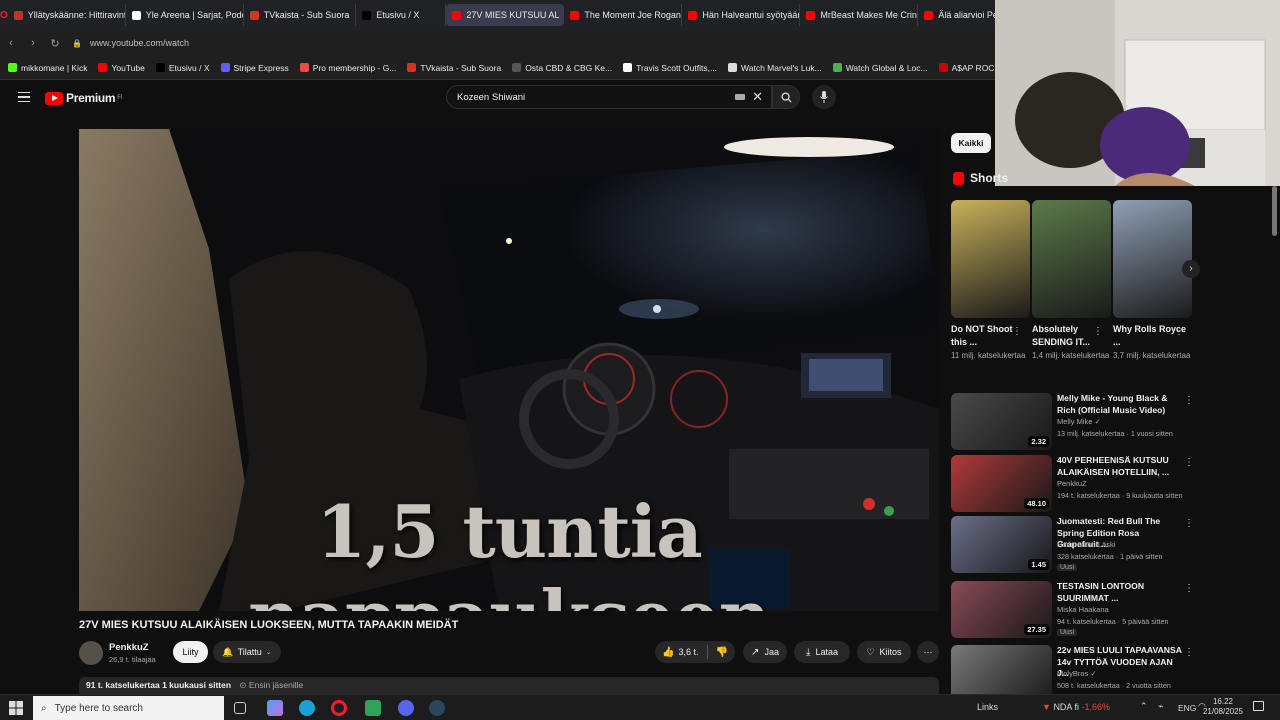 This screenshot has width=1280, height=720. Describe the element at coordinates (11, 43) in the screenshot. I see `back-icon: ‹` at that location.